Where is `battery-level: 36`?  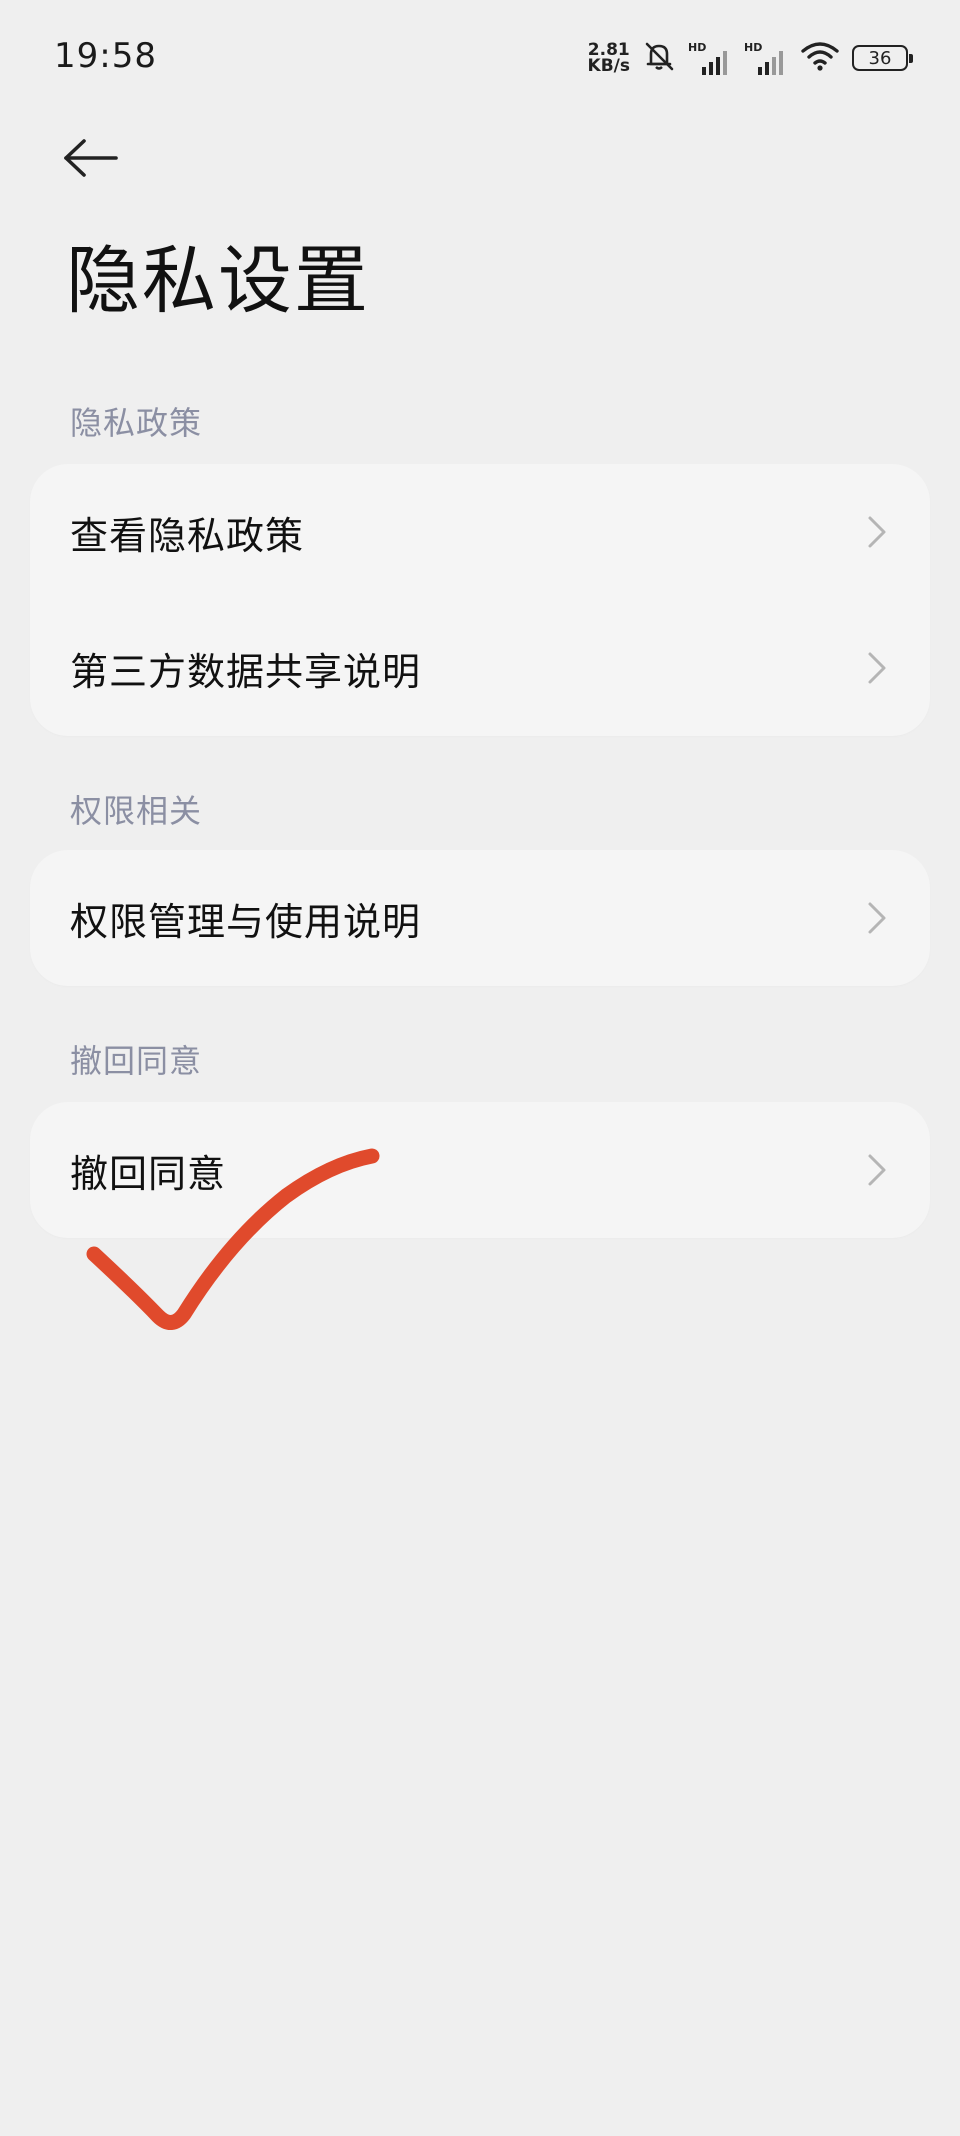
battery-level: 36 is located at coordinates (880, 58).